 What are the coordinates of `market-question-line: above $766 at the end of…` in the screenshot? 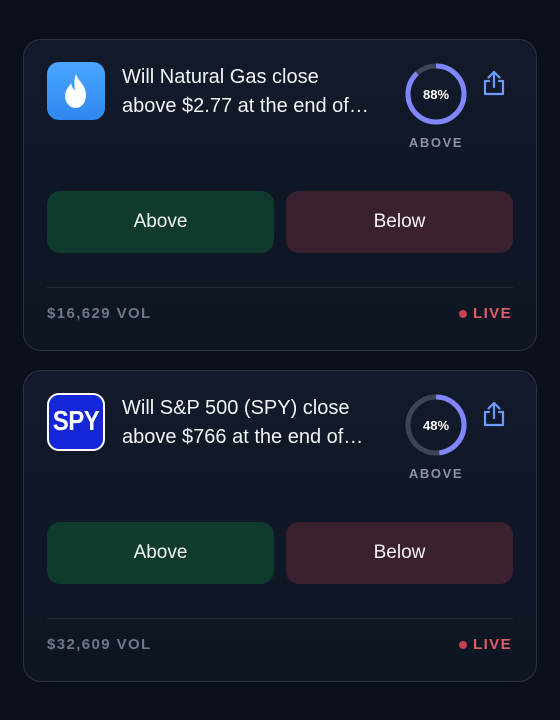 It's located at (243, 437).